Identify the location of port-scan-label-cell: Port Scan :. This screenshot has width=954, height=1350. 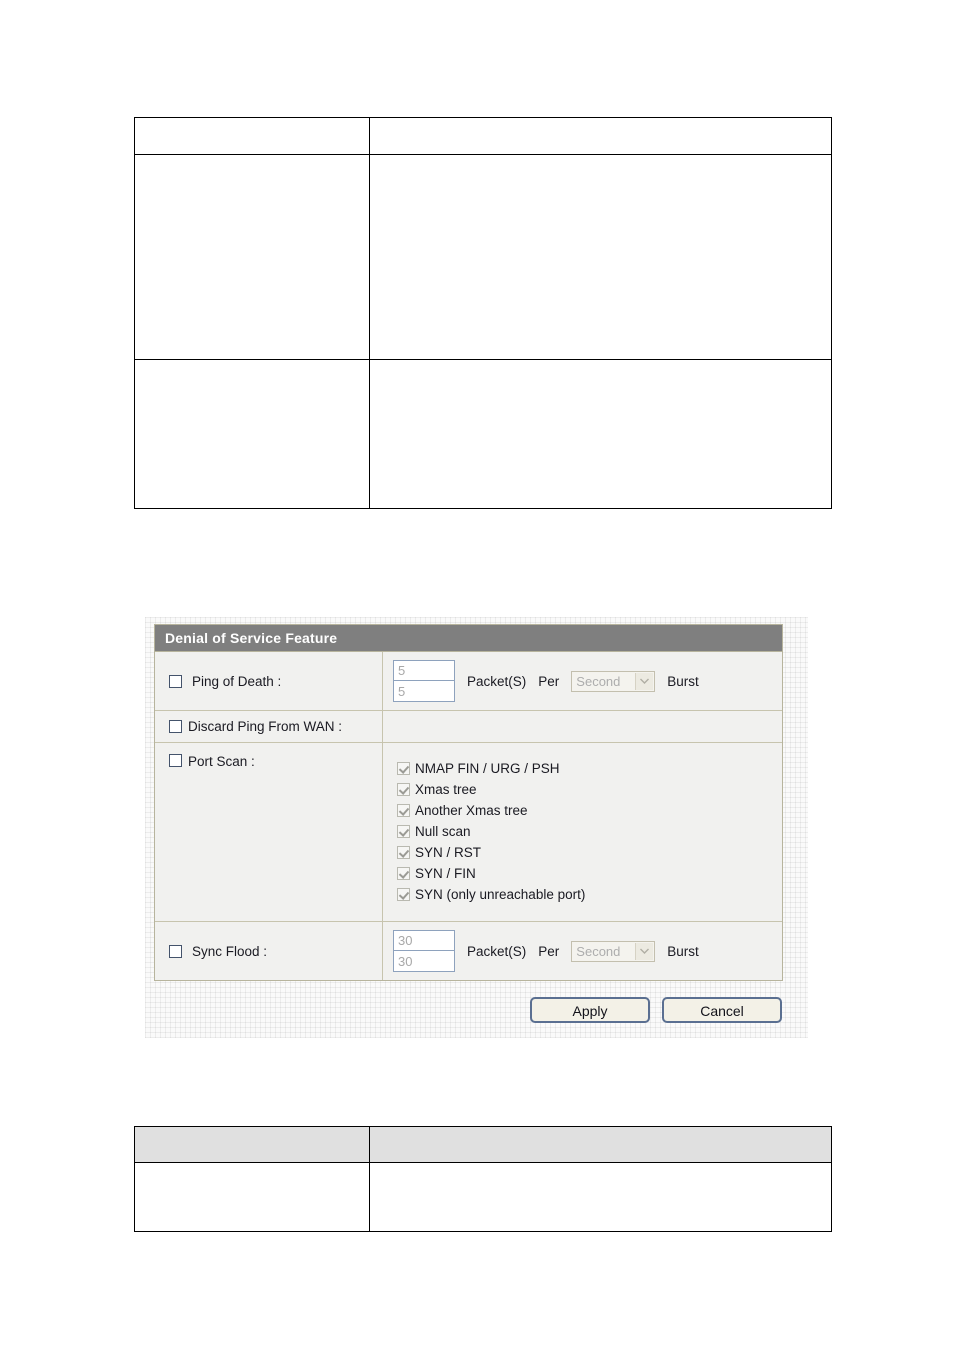
(269, 832).